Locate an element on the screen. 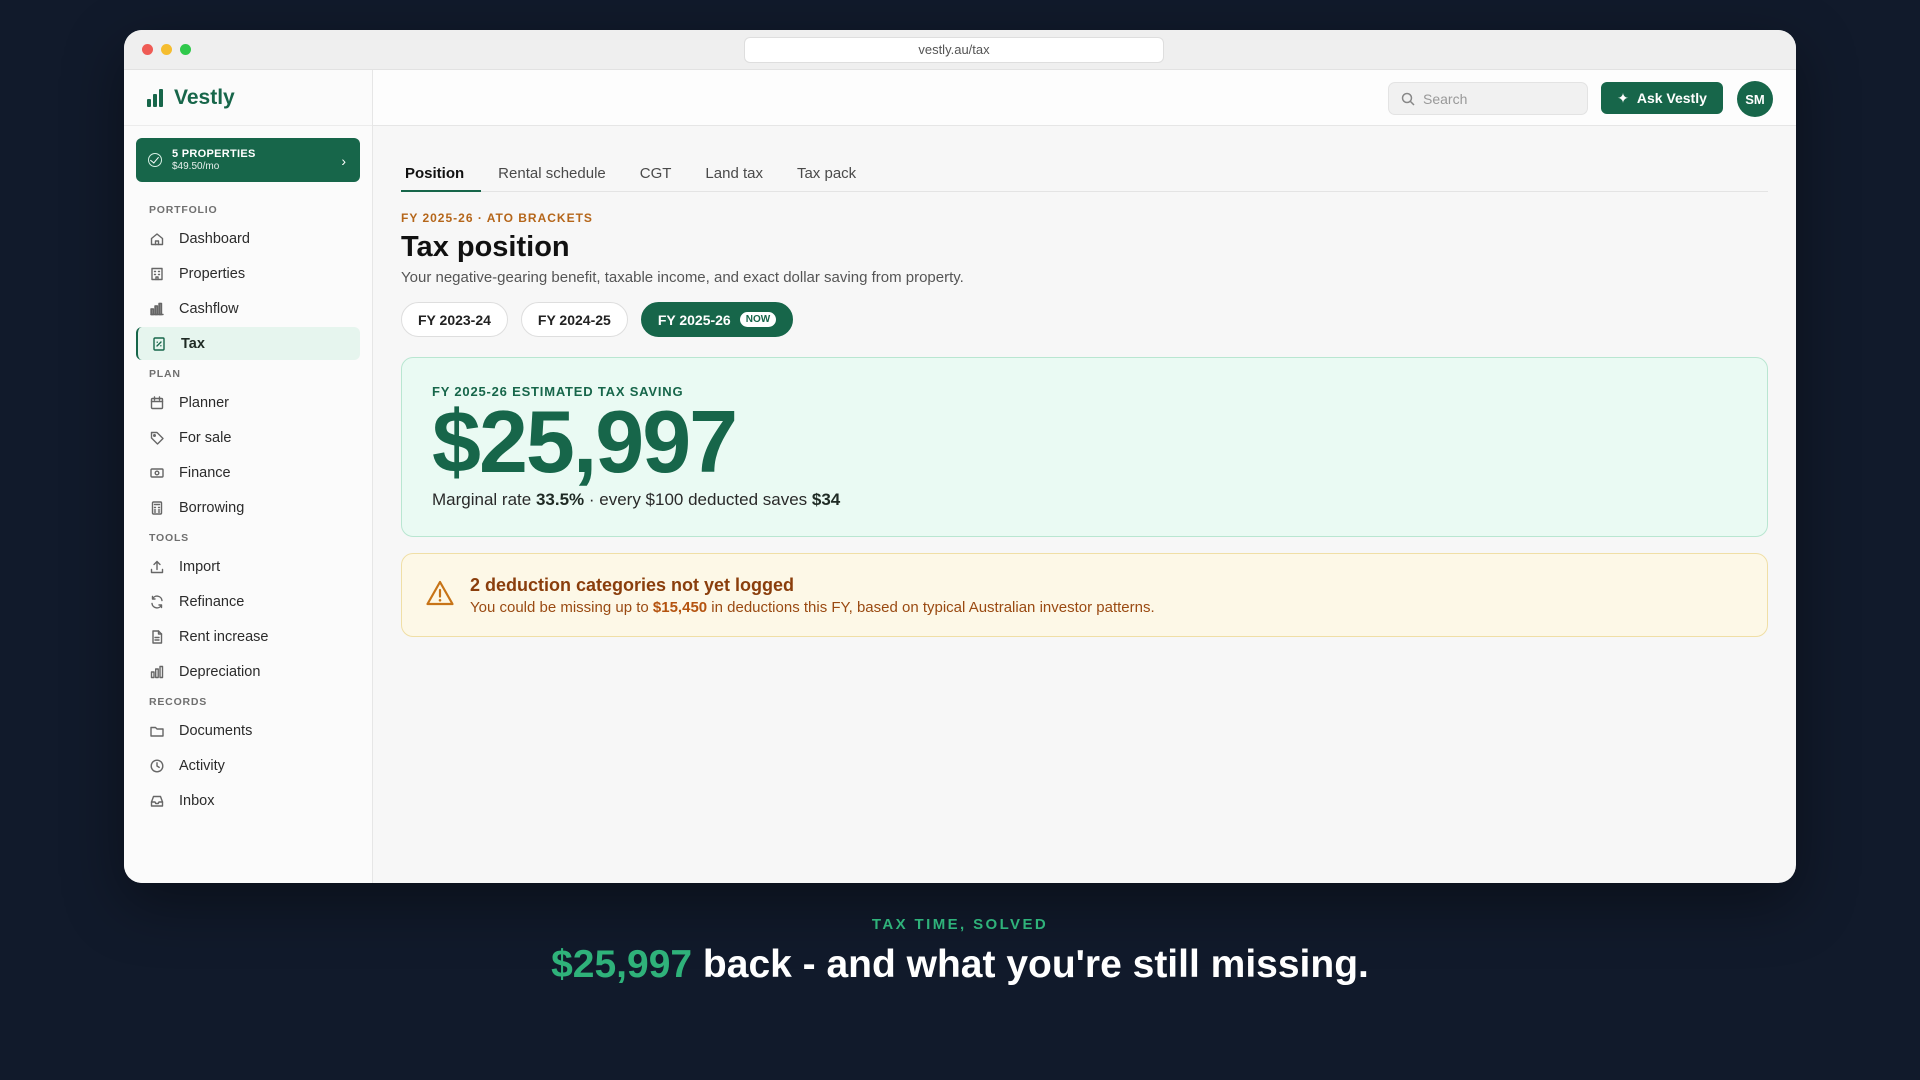 The image size is (1920, 1080). saves-per-100: $34 is located at coordinates (826, 499).